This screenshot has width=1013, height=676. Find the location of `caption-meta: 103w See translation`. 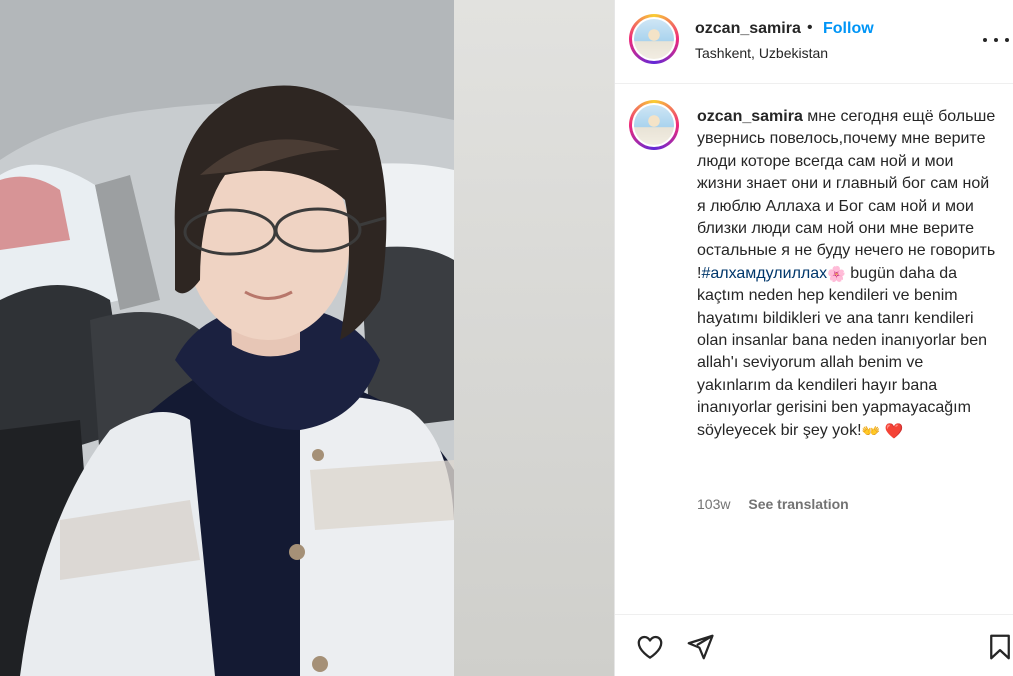

caption-meta: 103w See translation is located at coordinates (773, 504).